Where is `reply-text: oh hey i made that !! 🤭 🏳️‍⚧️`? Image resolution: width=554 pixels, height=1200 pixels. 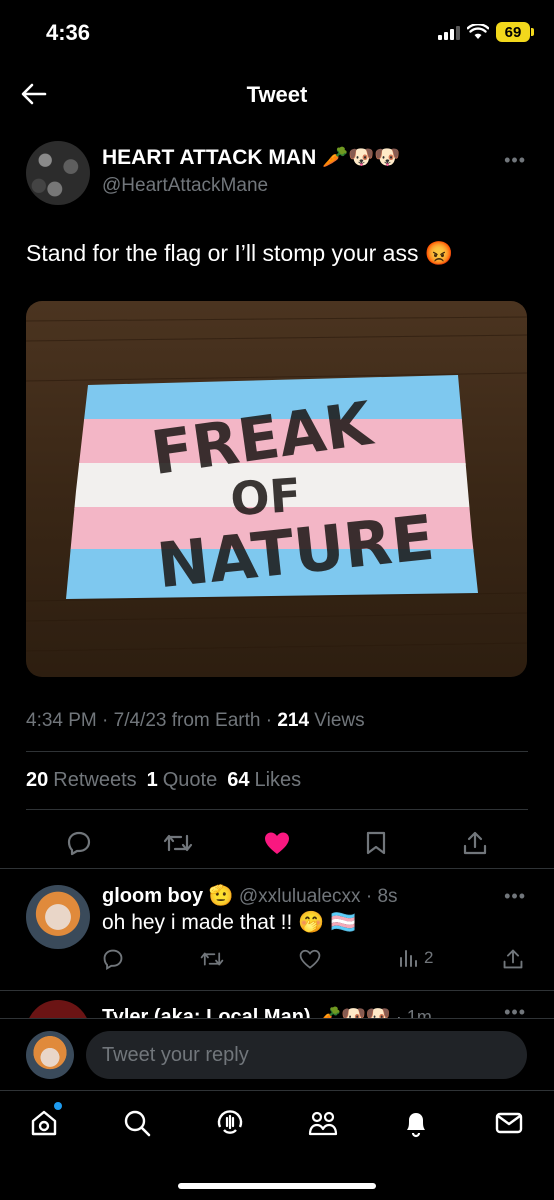
reply-text: oh hey i made that !! 🤭 🏳️‍⚧️ is located at coordinates (229, 922).